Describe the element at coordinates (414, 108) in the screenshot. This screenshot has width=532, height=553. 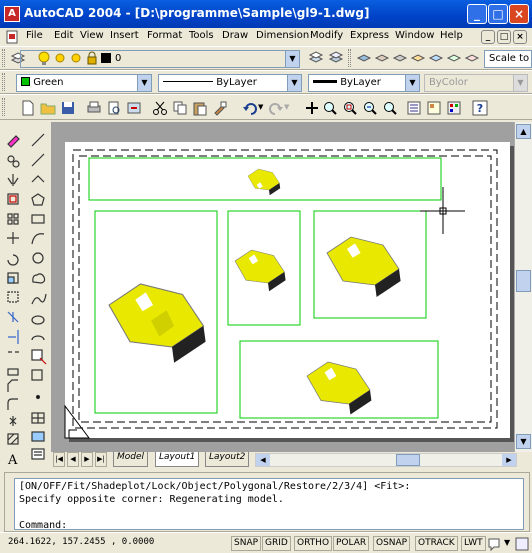
I see `properties-icon` at that location.